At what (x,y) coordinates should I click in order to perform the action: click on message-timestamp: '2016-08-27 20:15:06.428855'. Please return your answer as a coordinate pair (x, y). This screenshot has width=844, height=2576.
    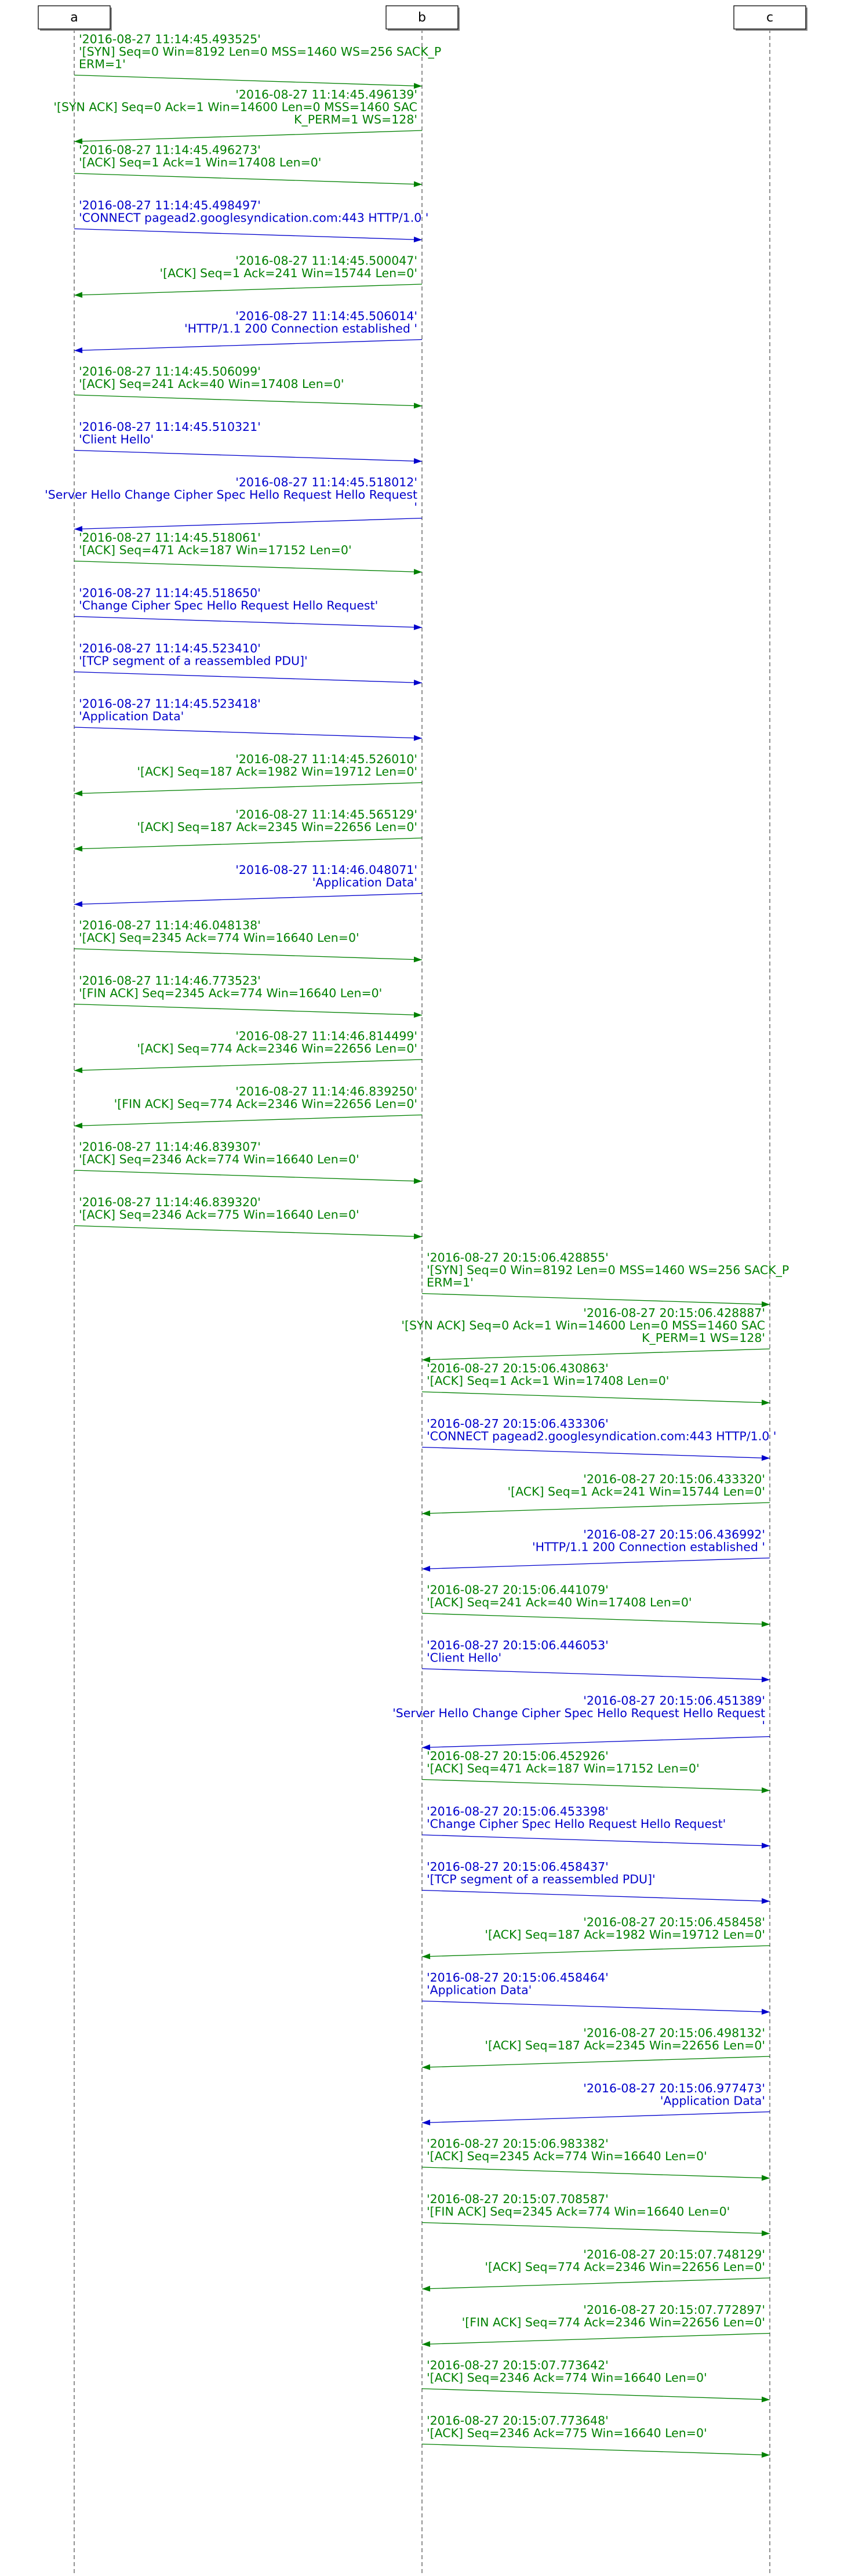
    Looking at the image, I should click on (518, 1257).